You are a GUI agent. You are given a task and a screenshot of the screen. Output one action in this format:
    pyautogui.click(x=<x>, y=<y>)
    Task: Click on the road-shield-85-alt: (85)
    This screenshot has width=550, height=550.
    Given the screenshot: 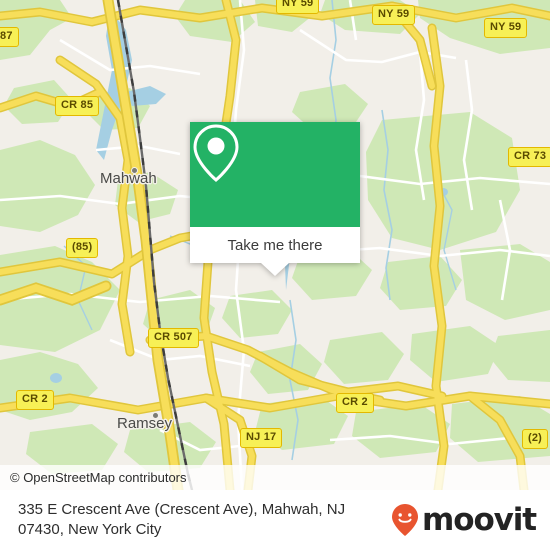 What is the action you would take?
    pyautogui.click(x=82, y=248)
    